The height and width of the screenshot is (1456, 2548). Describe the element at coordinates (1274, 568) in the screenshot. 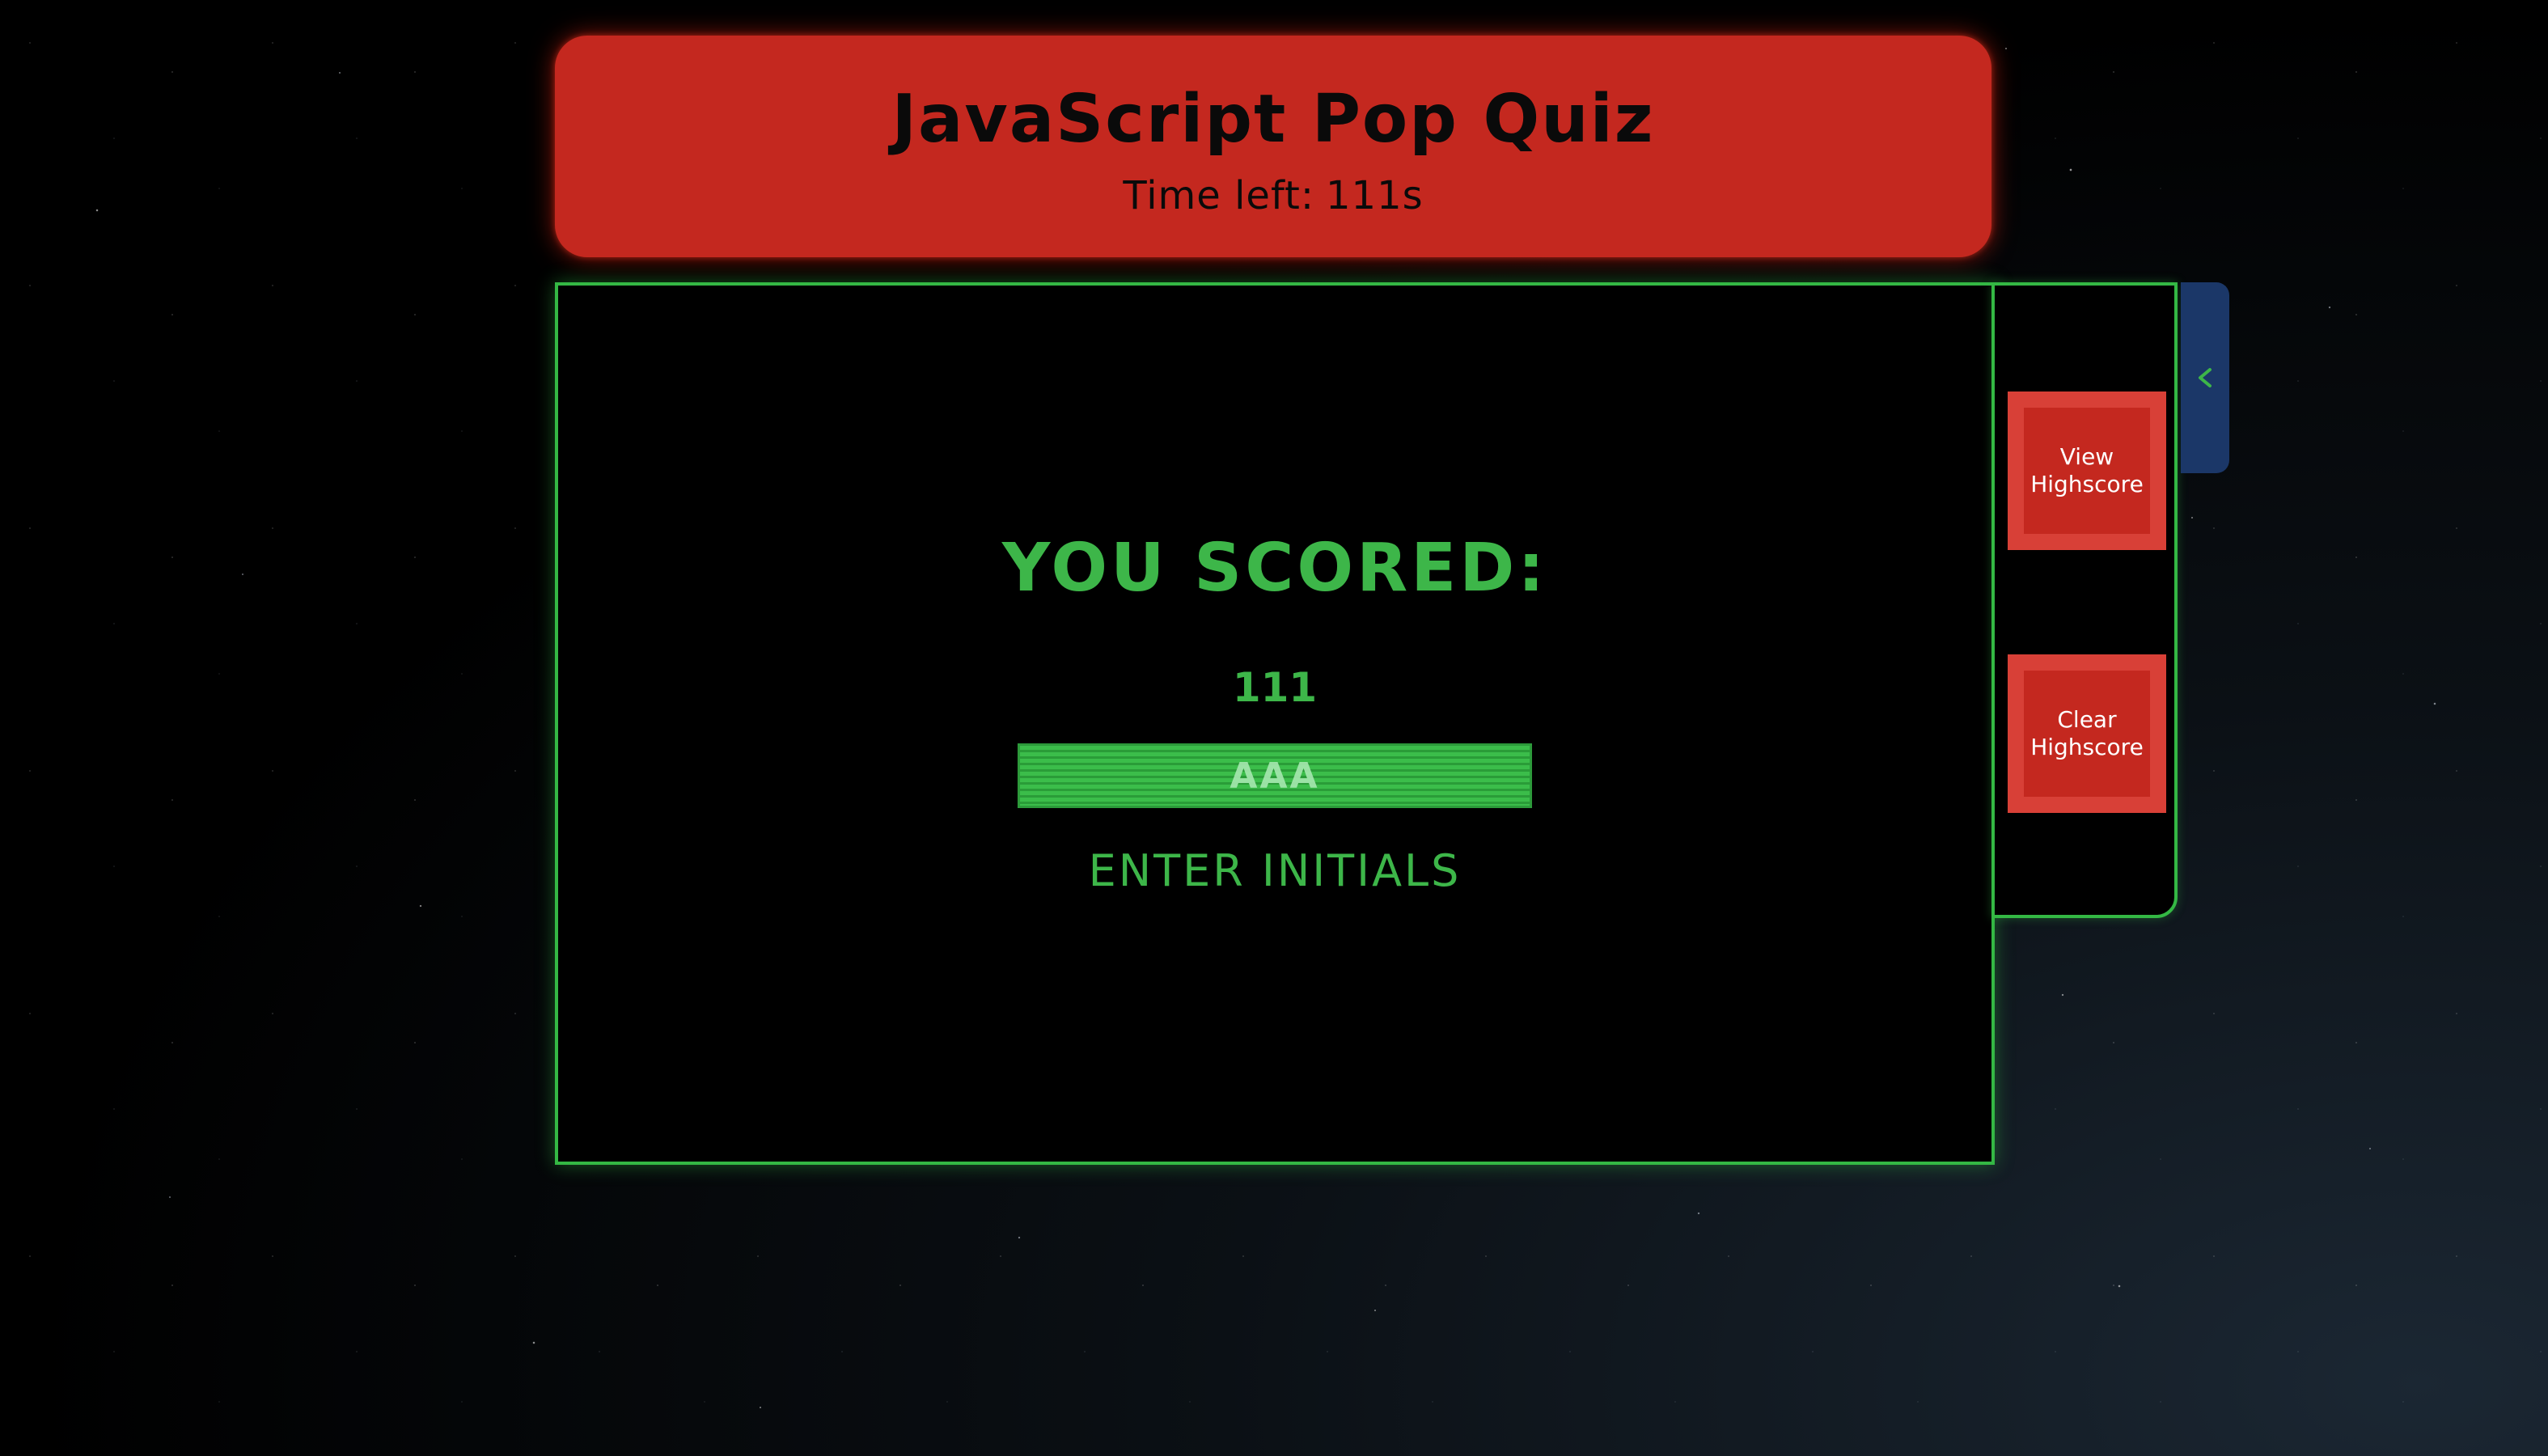

I see `score-heading: YOU SCORED:` at that location.